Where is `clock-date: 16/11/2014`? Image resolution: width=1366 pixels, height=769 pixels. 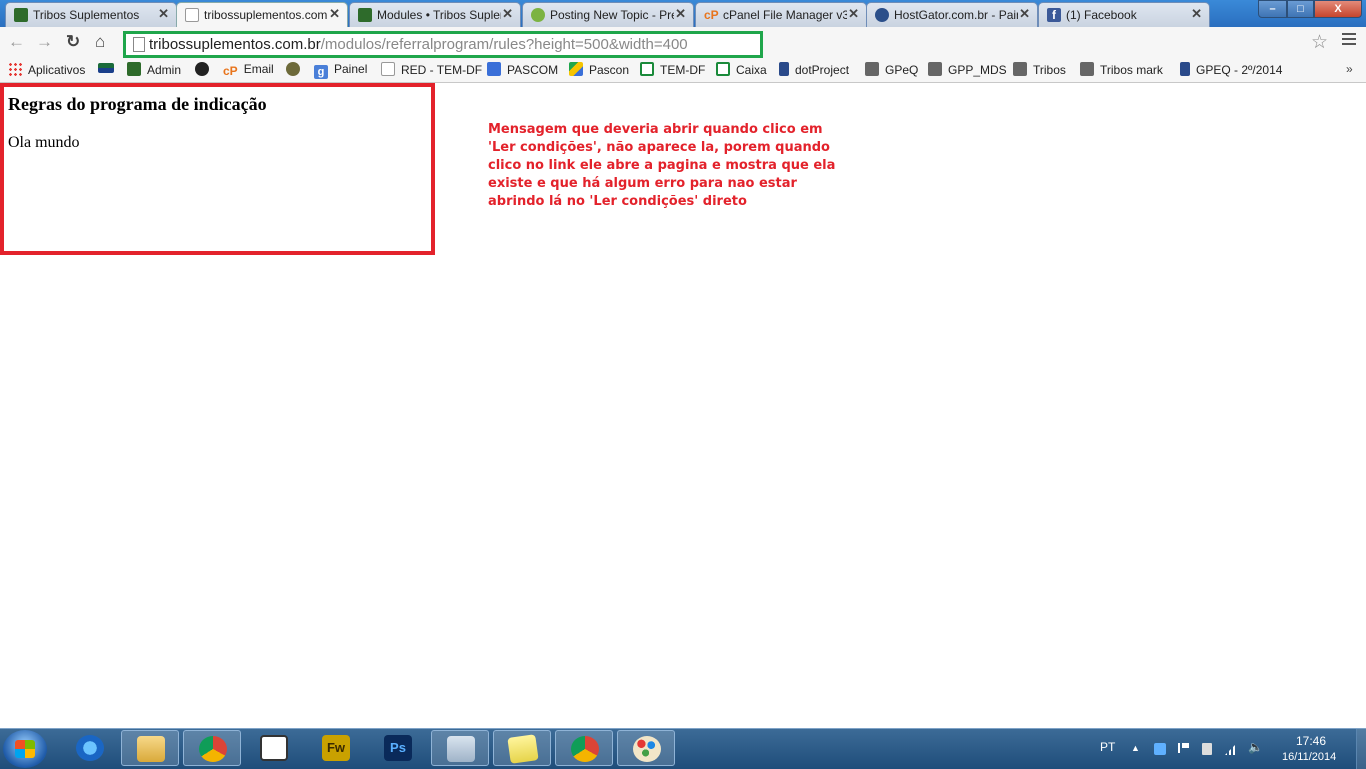
clock-date: 16/11/2014 is located at coordinates (1309, 757).